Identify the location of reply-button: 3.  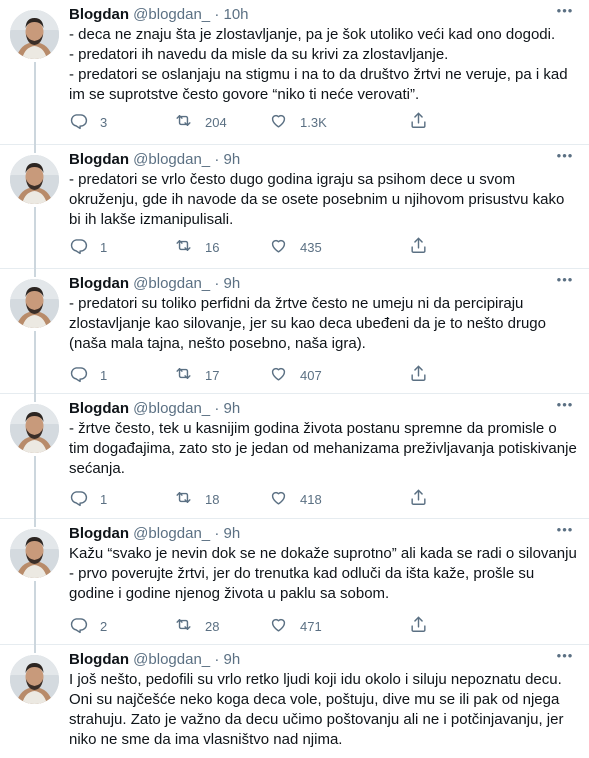
(88, 122).